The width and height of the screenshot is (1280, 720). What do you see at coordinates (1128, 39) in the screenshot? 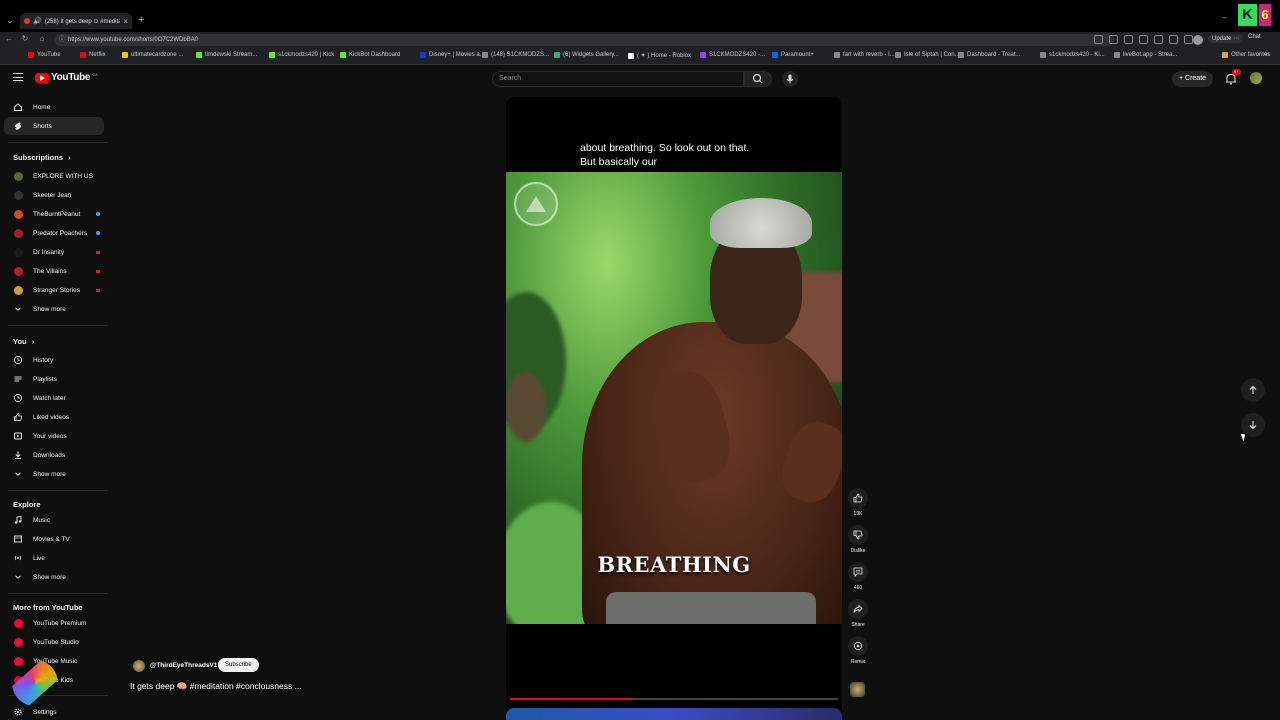
I see `refresh-extension-icon` at bounding box center [1128, 39].